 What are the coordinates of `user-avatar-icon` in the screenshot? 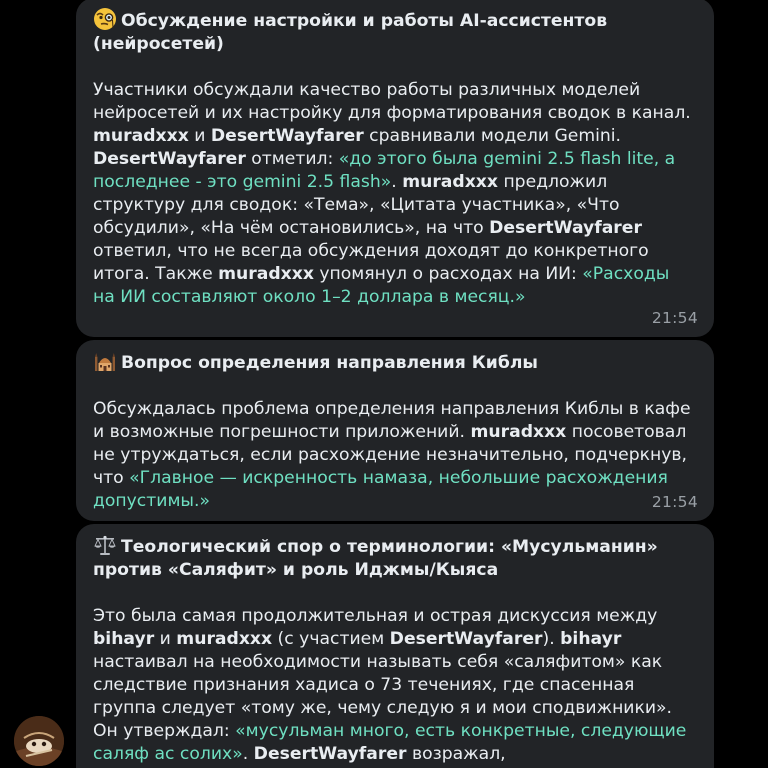 It's located at (39, 741).